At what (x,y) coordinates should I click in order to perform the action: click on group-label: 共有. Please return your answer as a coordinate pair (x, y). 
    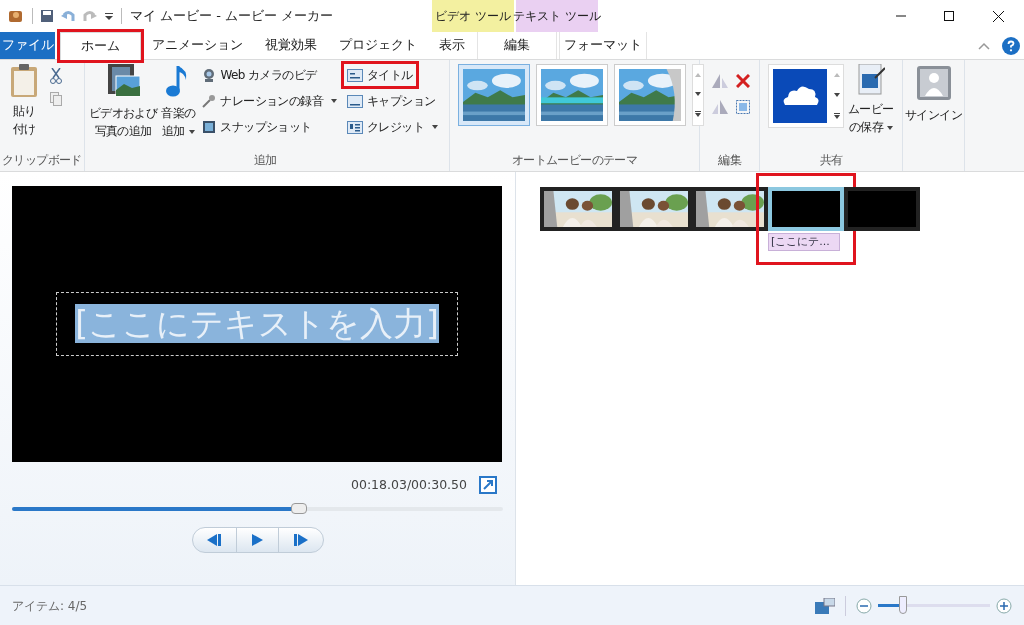
    Looking at the image, I should click on (831, 160).